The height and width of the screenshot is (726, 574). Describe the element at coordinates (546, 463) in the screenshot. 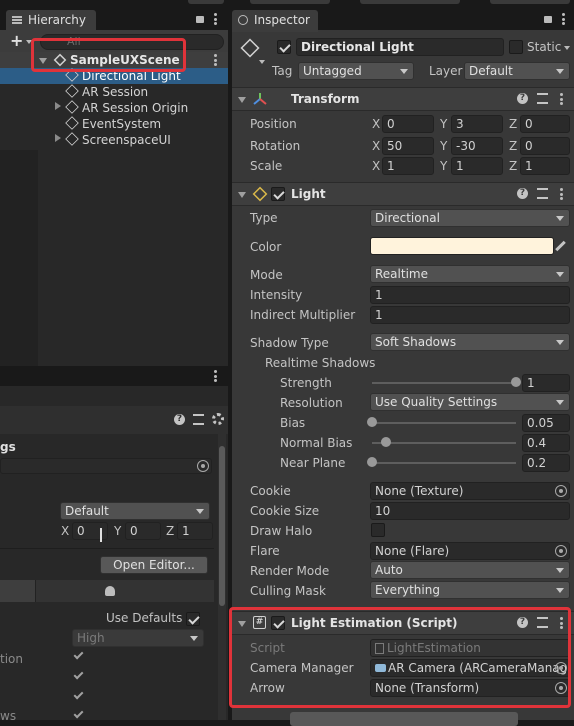

I see `near-plane-input: 0.2` at that location.